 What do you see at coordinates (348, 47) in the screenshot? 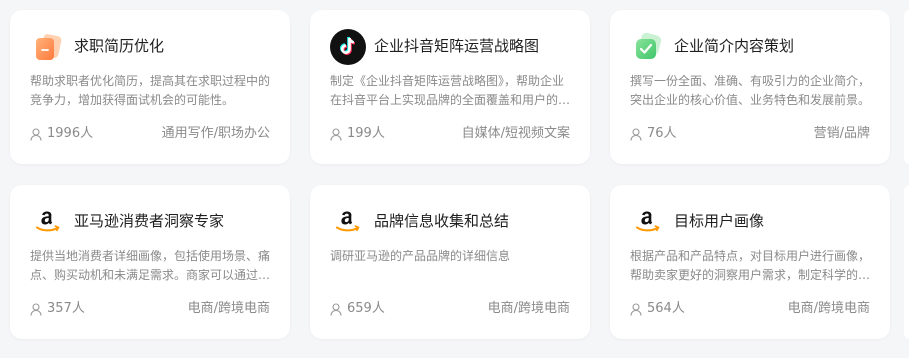
I see `tiktok-icon` at bounding box center [348, 47].